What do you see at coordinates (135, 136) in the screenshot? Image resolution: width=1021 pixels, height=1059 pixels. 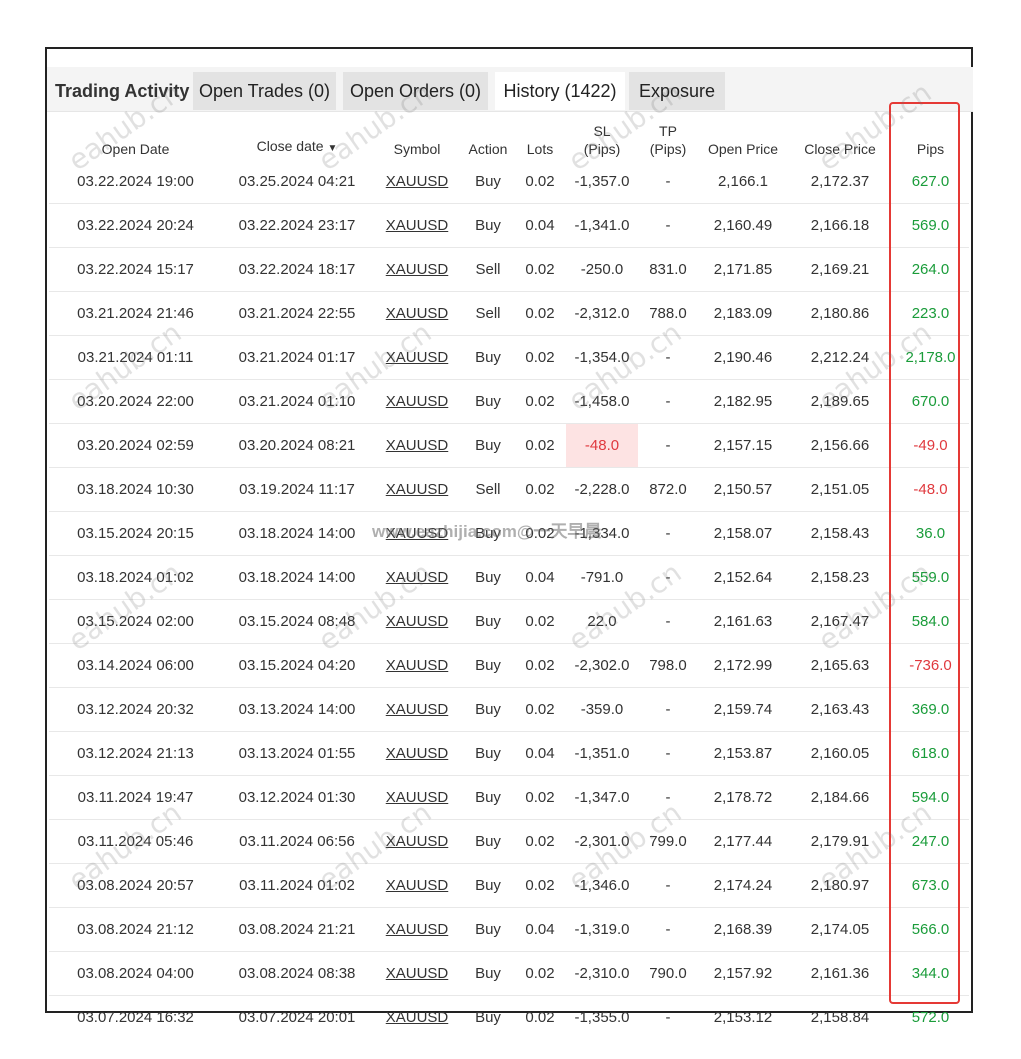 I see `col-open-date: Open Date` at bounding box center [135, 136].